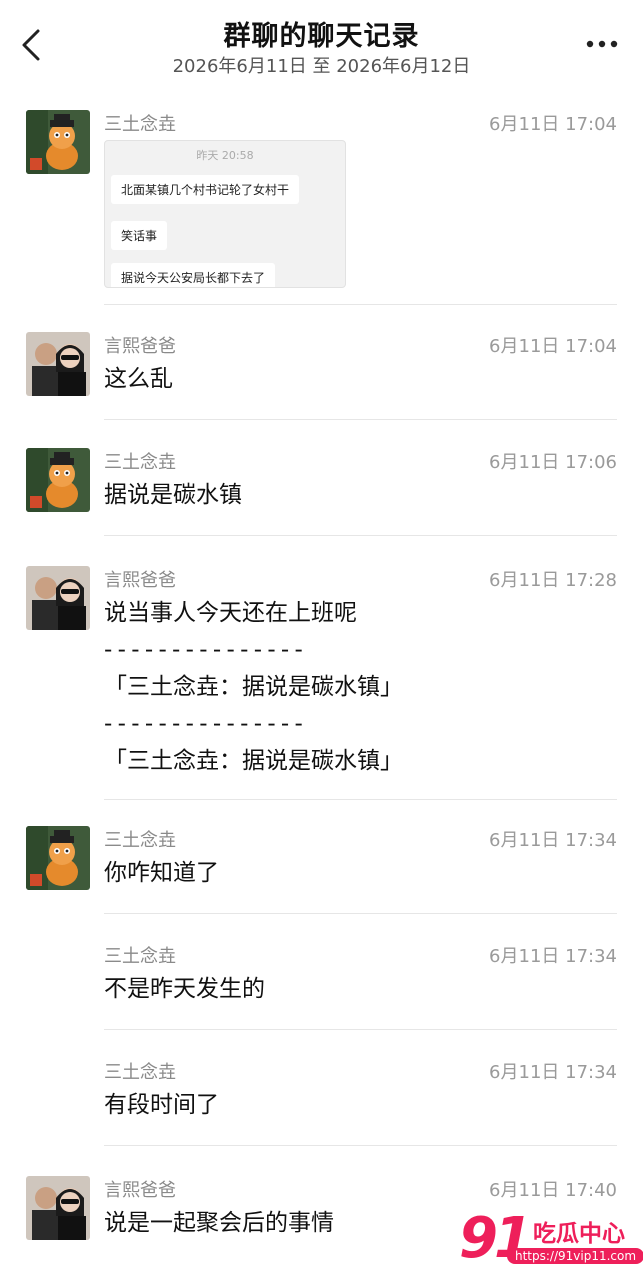 The image size is (643, 1280). I want to click on message-text: 据说是碳水镇, so click(173, 495).